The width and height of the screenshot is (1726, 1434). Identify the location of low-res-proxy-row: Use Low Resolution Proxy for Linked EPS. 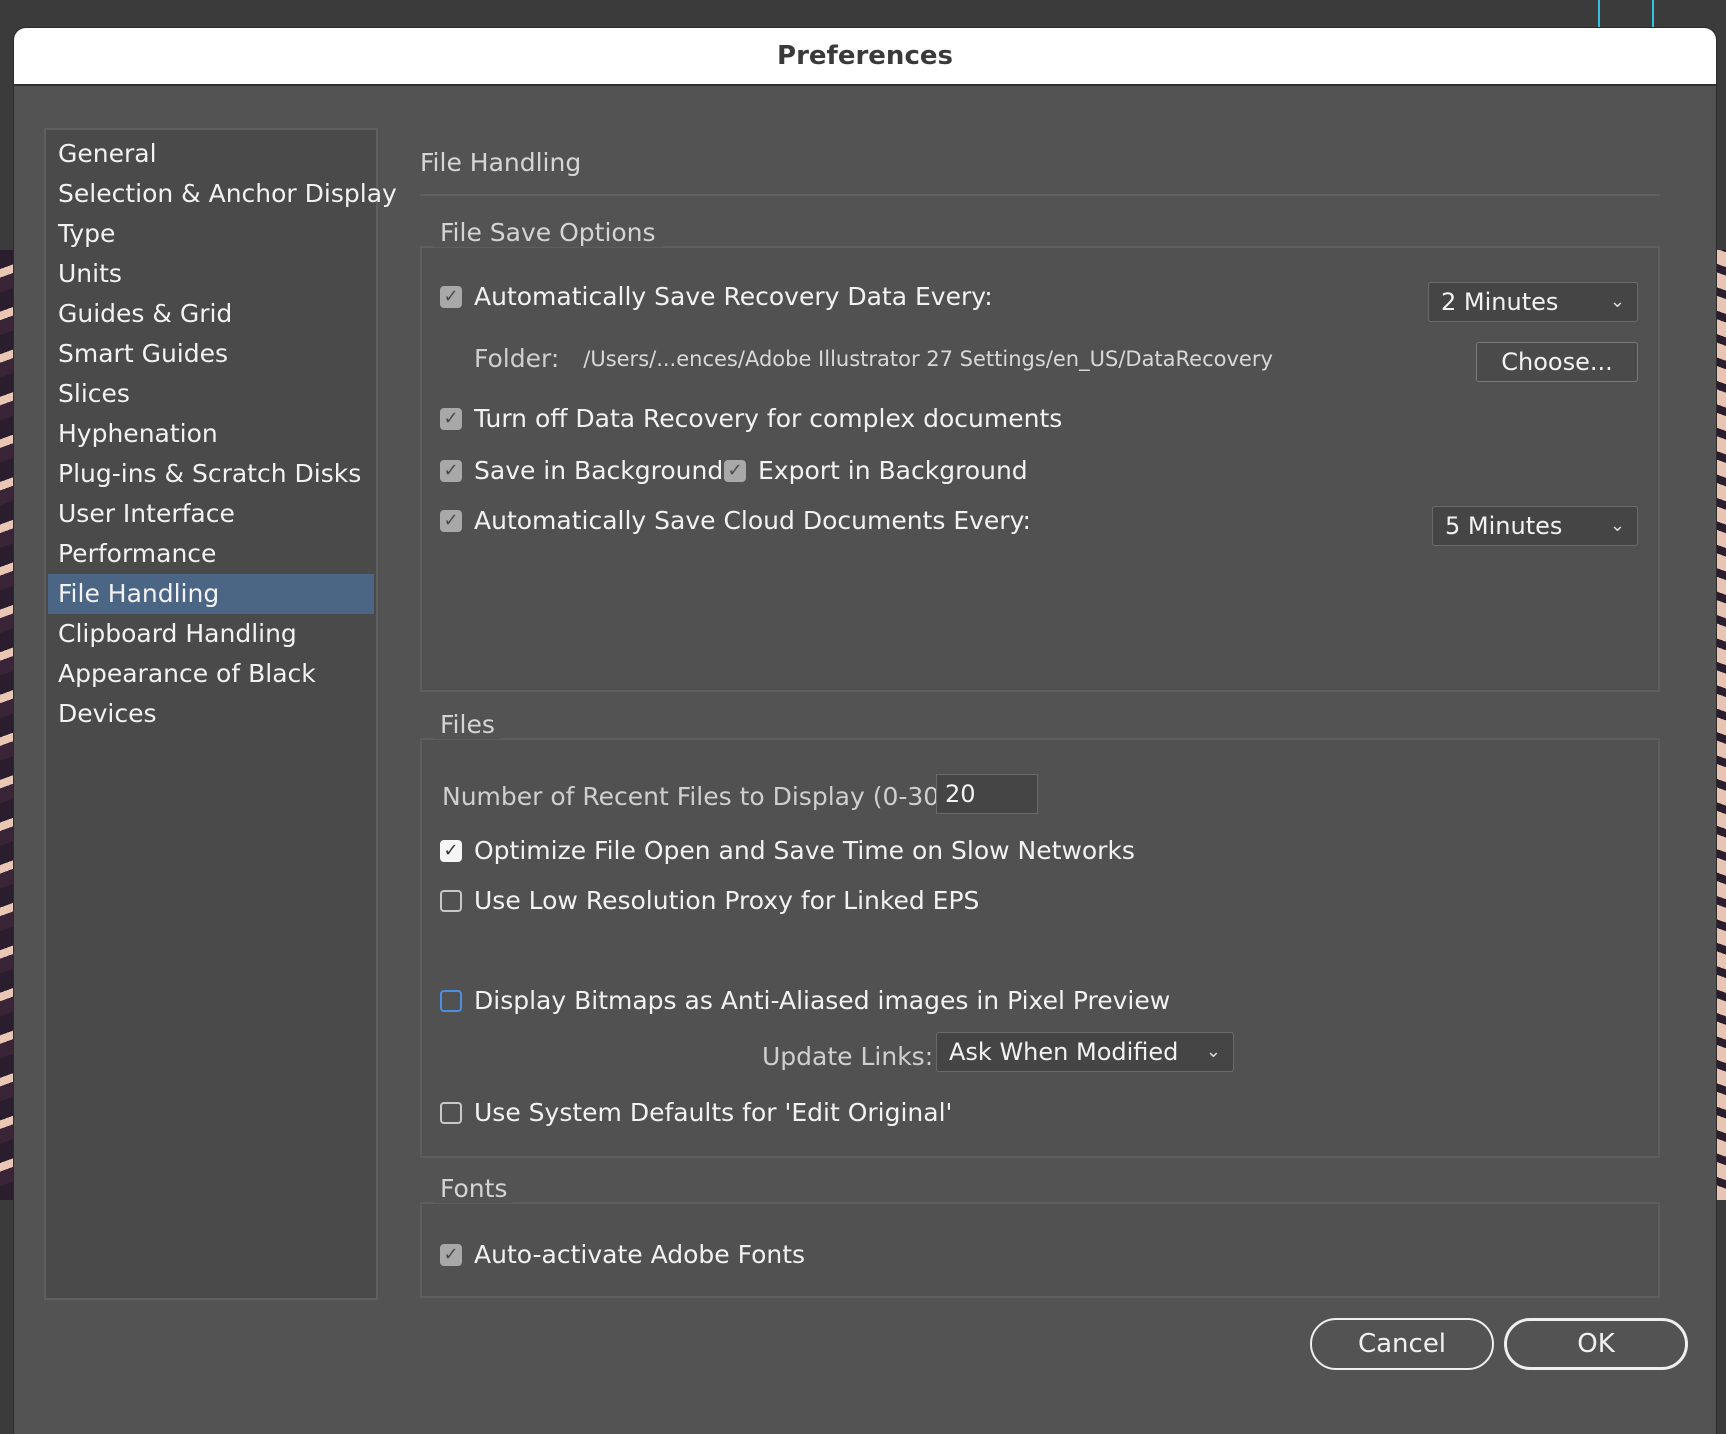
(709, 900).